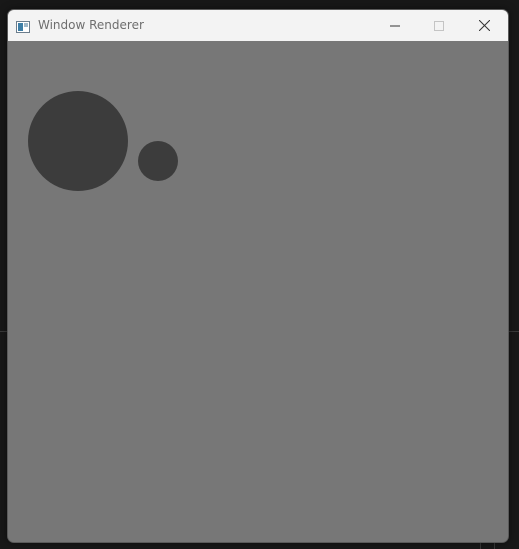 This screenshot has height=549, width=519. I want to click on maximize-icon, so click(438, 25).